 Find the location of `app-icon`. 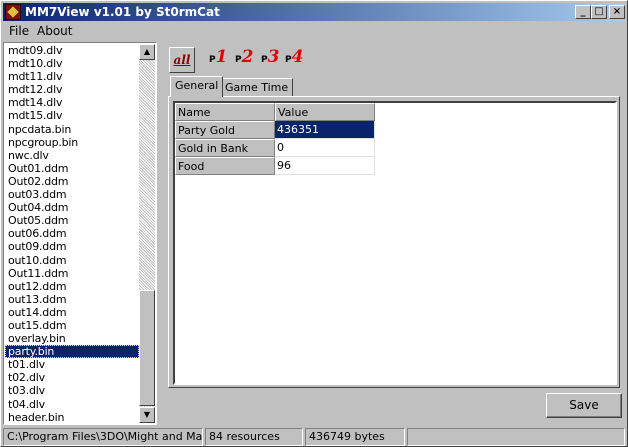

app-icon is located at coordinates (13, 12).